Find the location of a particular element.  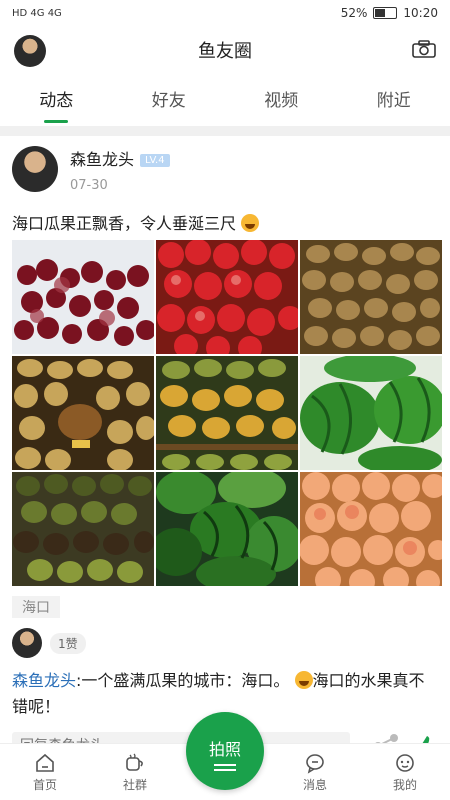

grapes-photo is located at coordinates (83, 297).